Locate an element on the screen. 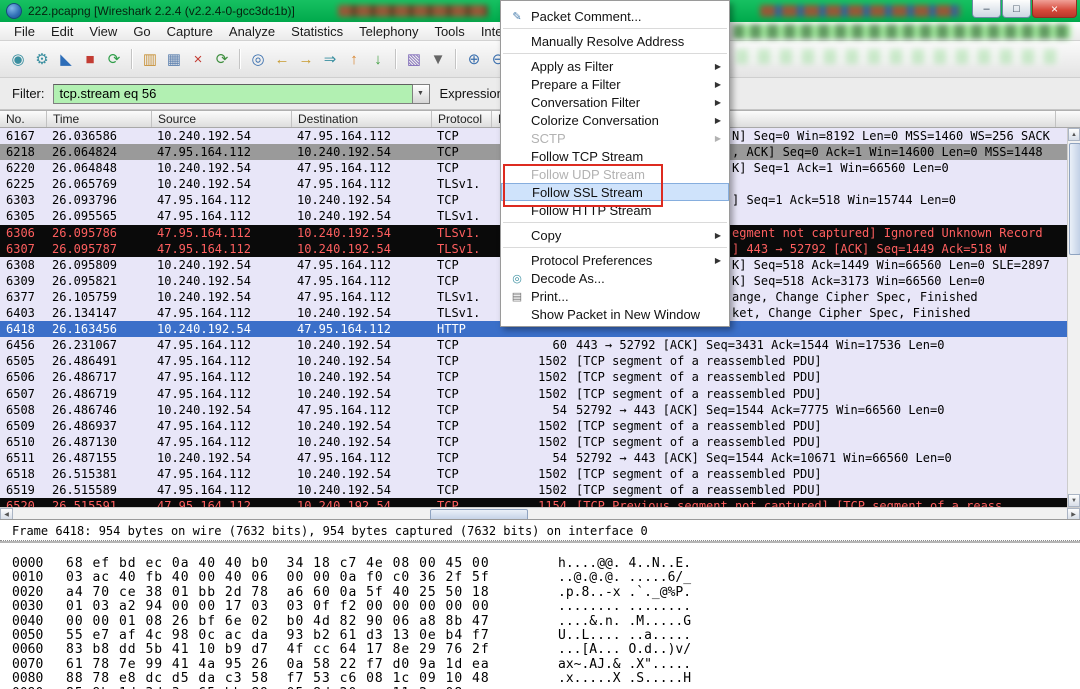  cell-info: [TCP segment of a reassembled PDU] is located at coordinates (699, 377).